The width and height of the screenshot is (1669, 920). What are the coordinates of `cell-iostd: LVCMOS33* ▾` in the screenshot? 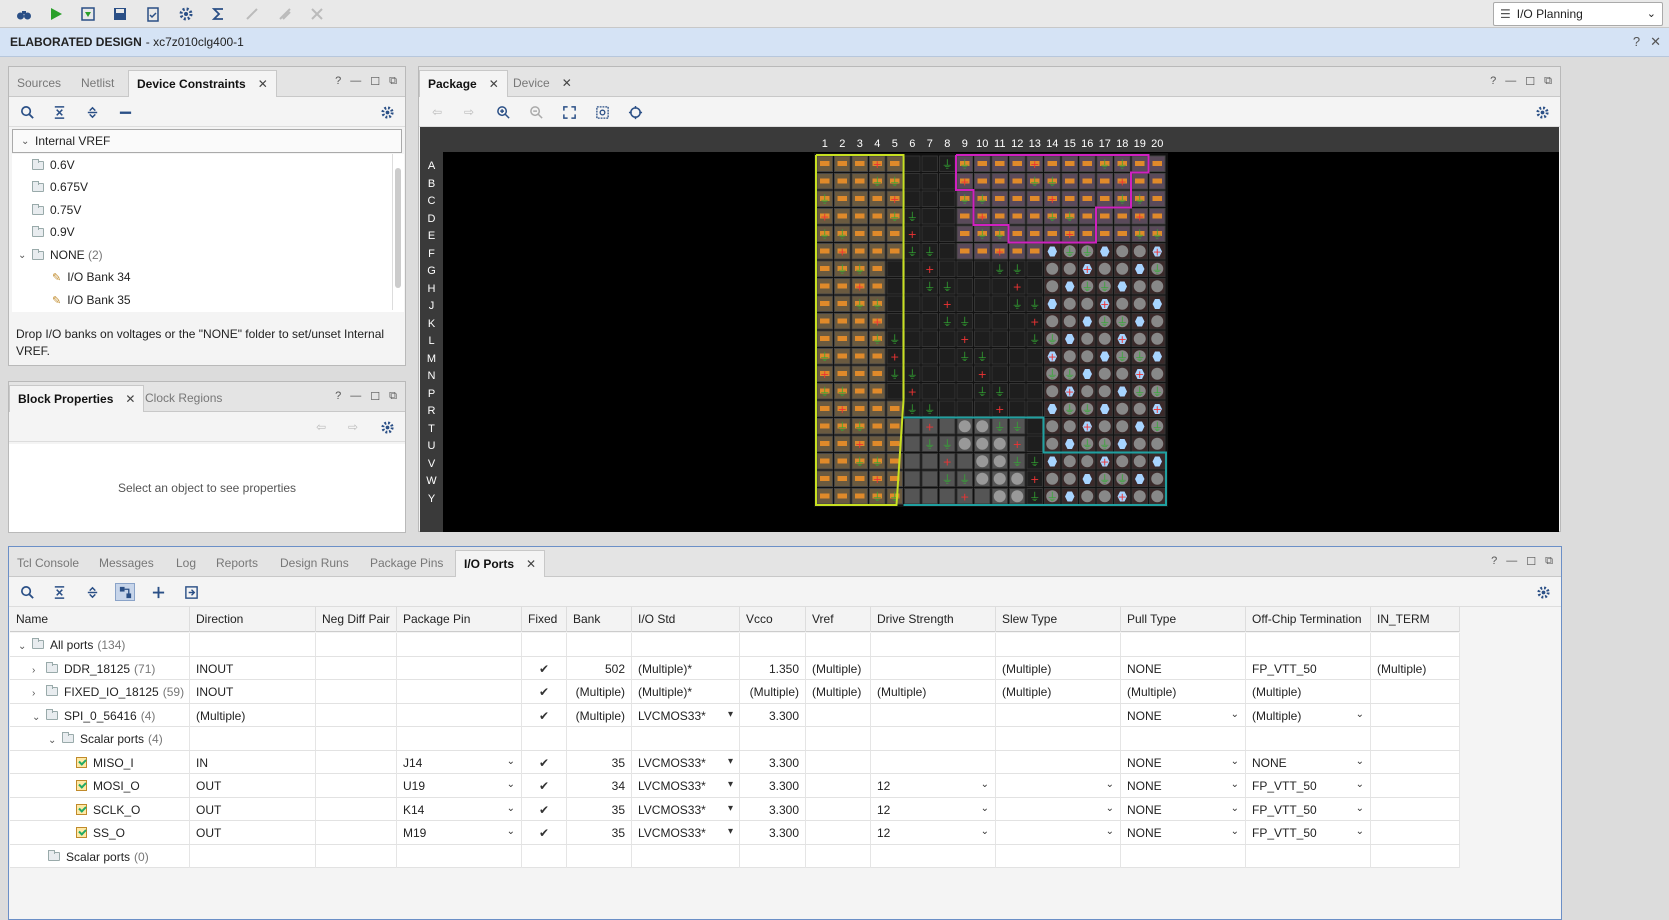 It's located at (686, 762).